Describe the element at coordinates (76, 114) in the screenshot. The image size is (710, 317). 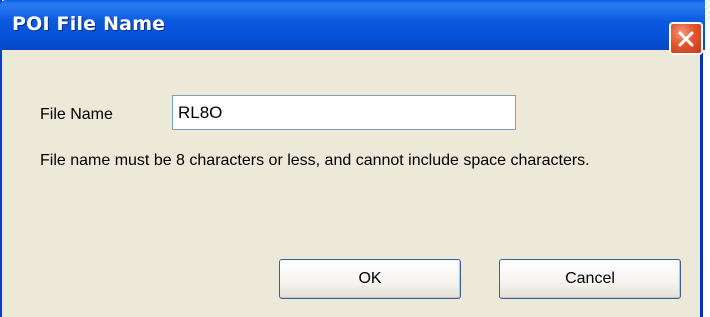
I see `file-name-label: File Name` at that location.